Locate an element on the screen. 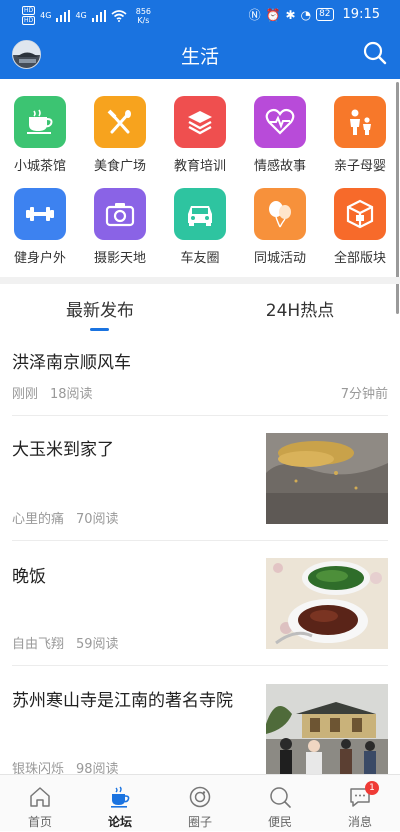 The height and width of the screenshot is (832, 400). alarm-icon: ⏰ is located at coordinates (273, 14).